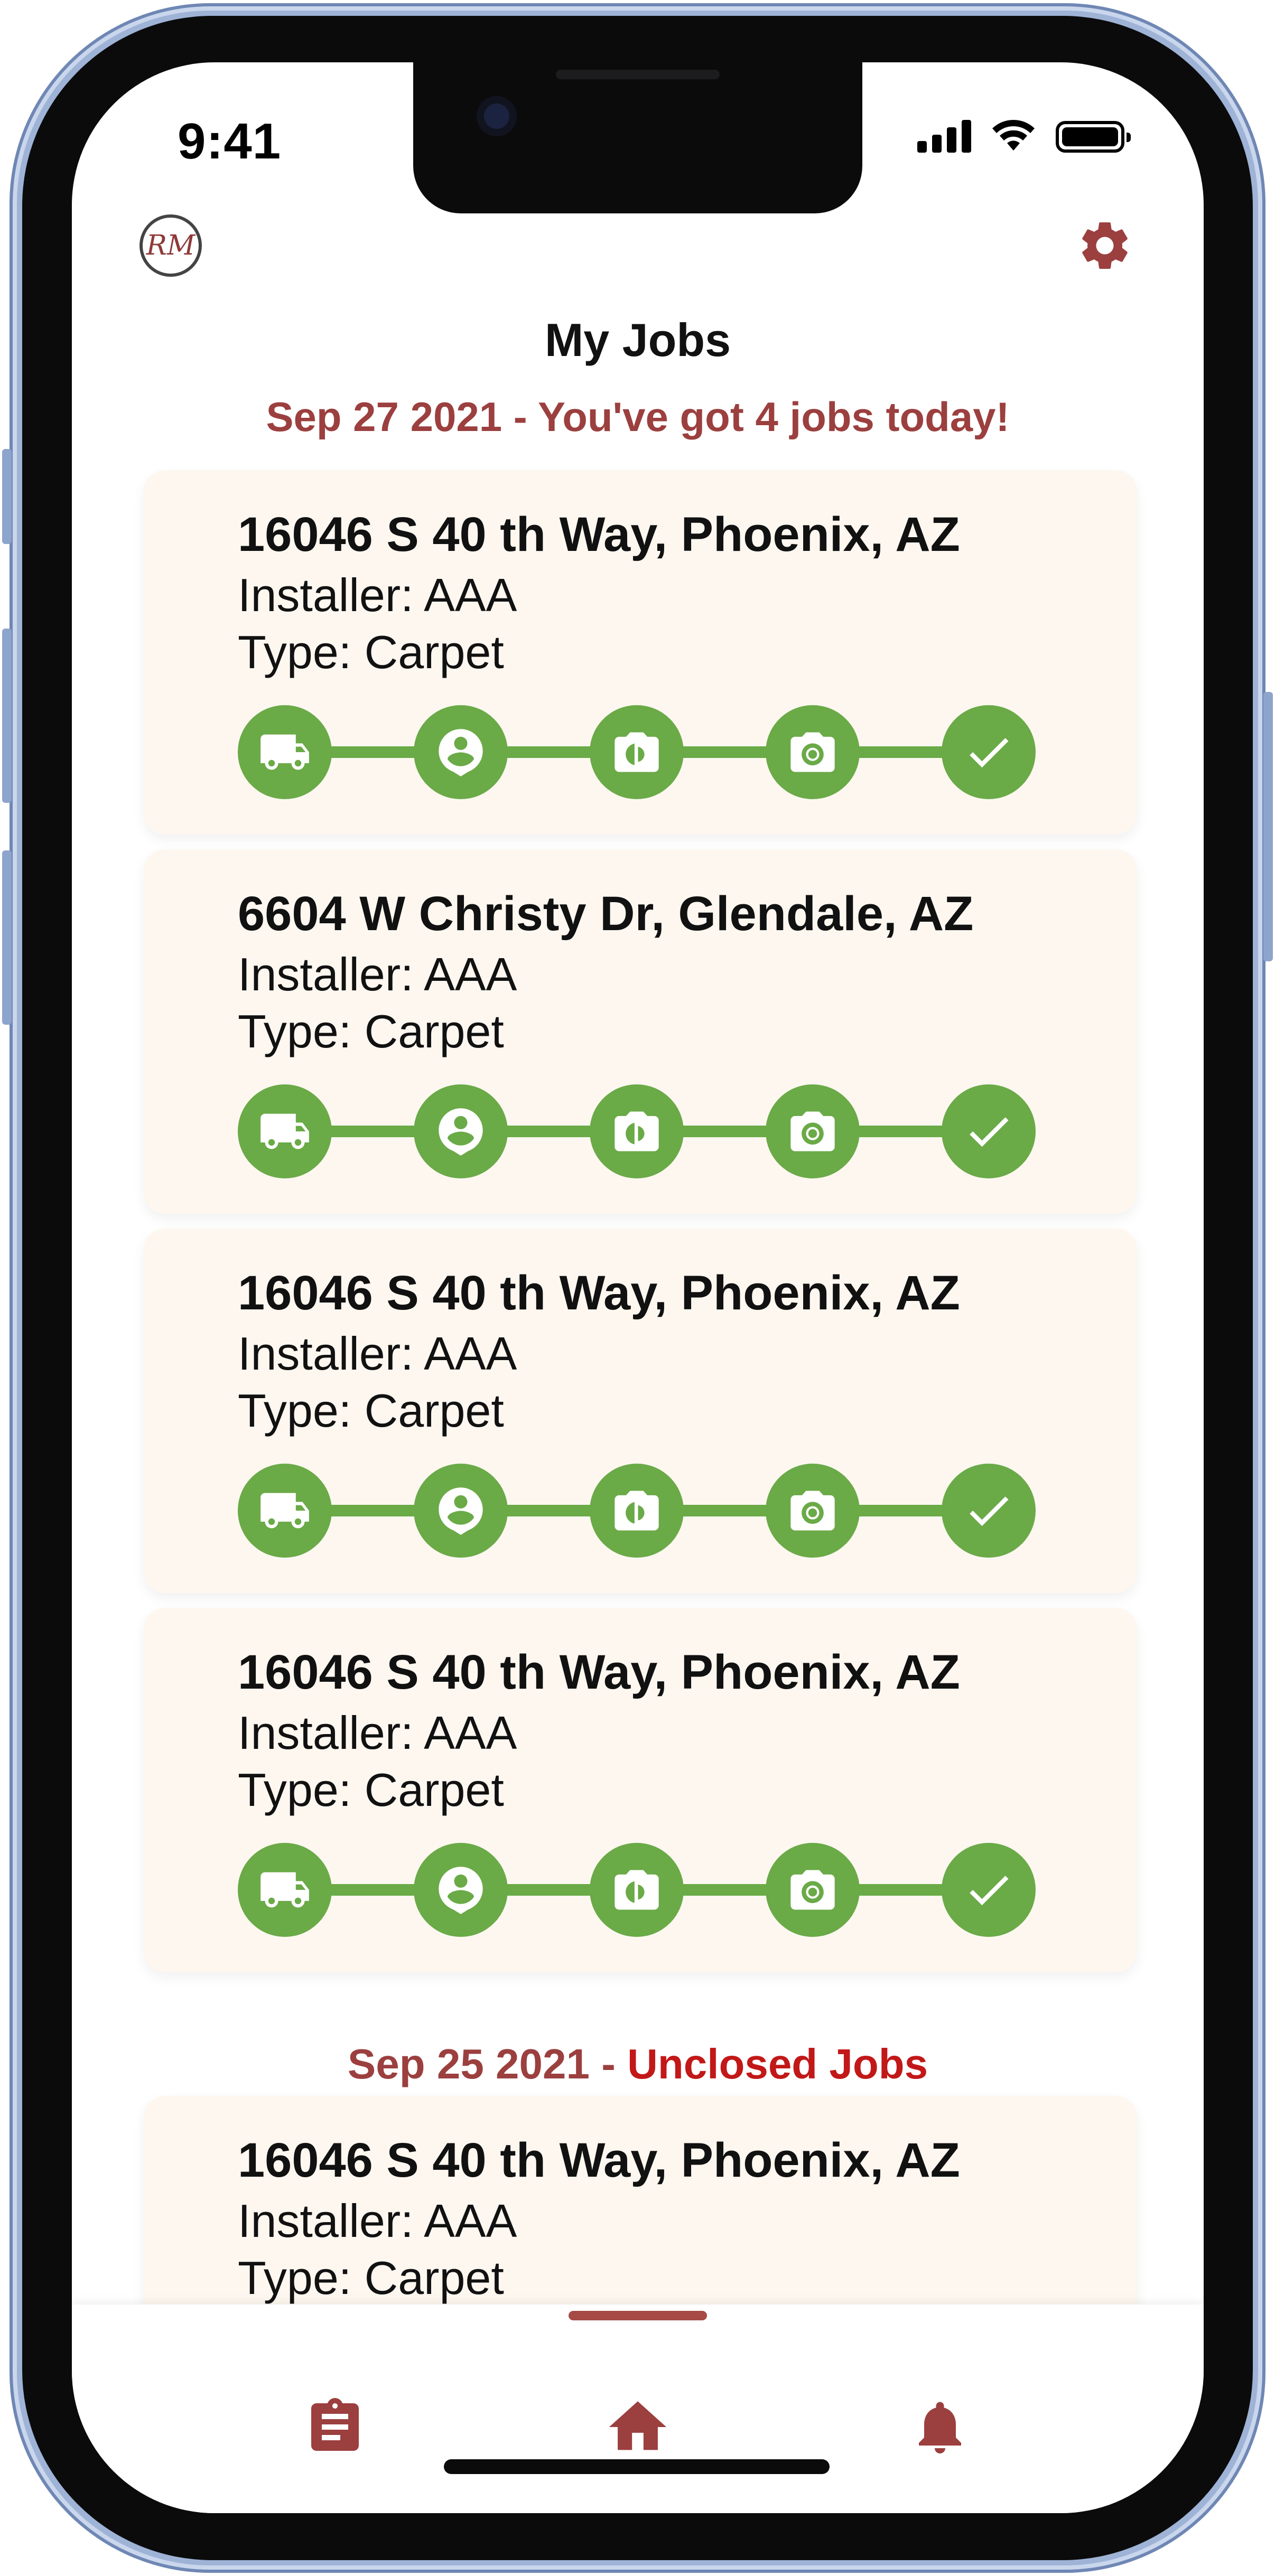 The height and width of the screenshot is (2576, 1275). Describe the element at coordinates (1014, 135) in the screenshot. I see `wifi-icon` at that location.